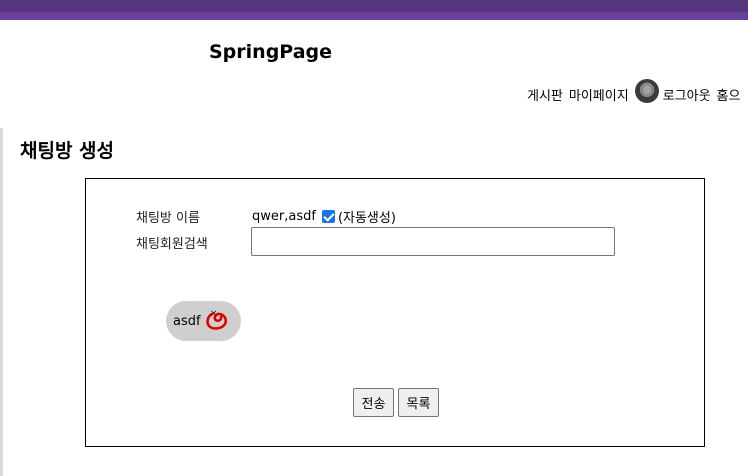  Describe the element at coordinates (687, 94) in the screenshot. I see `nav-logout-link: 로그아웃` at that location.